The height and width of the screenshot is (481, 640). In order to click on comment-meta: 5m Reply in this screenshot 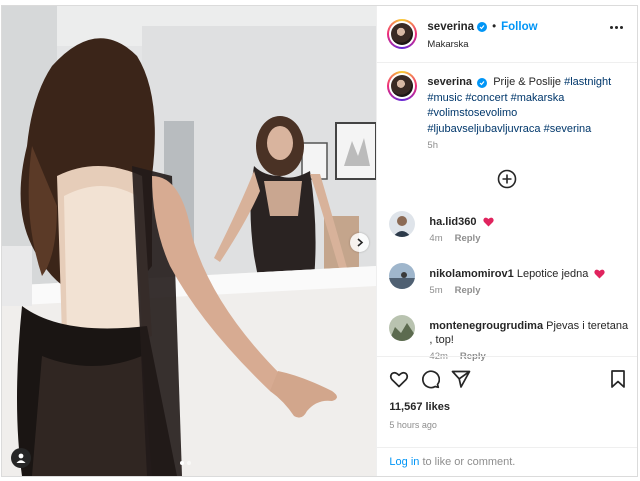, I will do `click(454, 290)`.